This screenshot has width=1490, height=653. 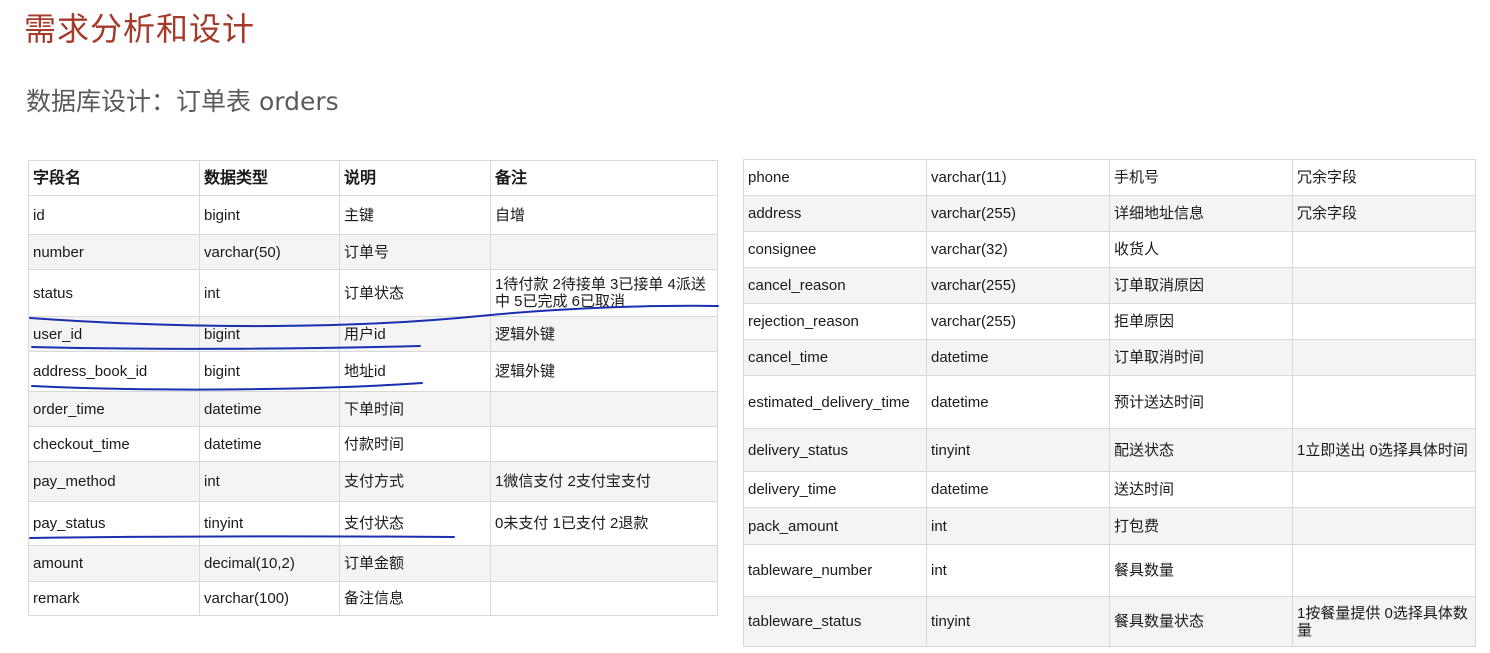 What do you see at coordinates (114, 523) in the screenshot?
I see `cell-field: pay_status` at bounding box center [114, 523].